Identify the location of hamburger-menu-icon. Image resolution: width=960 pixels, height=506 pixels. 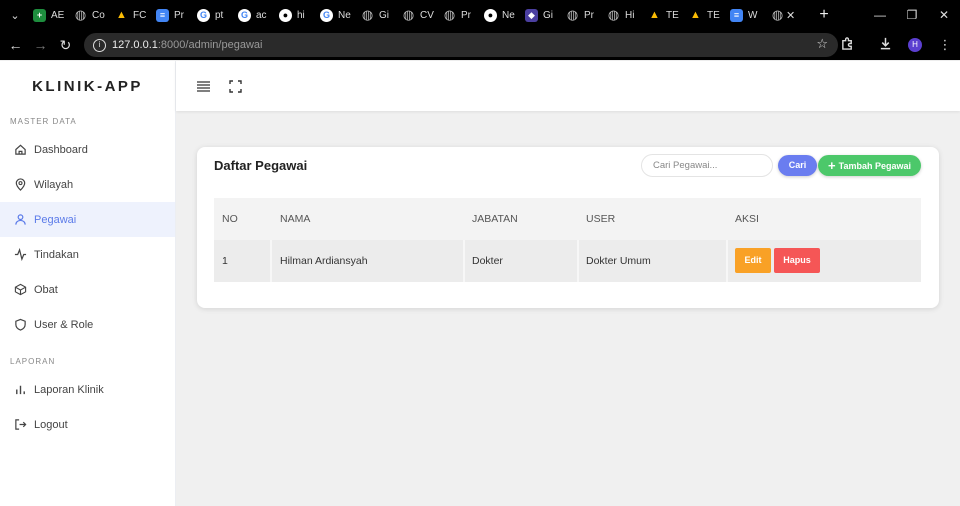
(203, 86).